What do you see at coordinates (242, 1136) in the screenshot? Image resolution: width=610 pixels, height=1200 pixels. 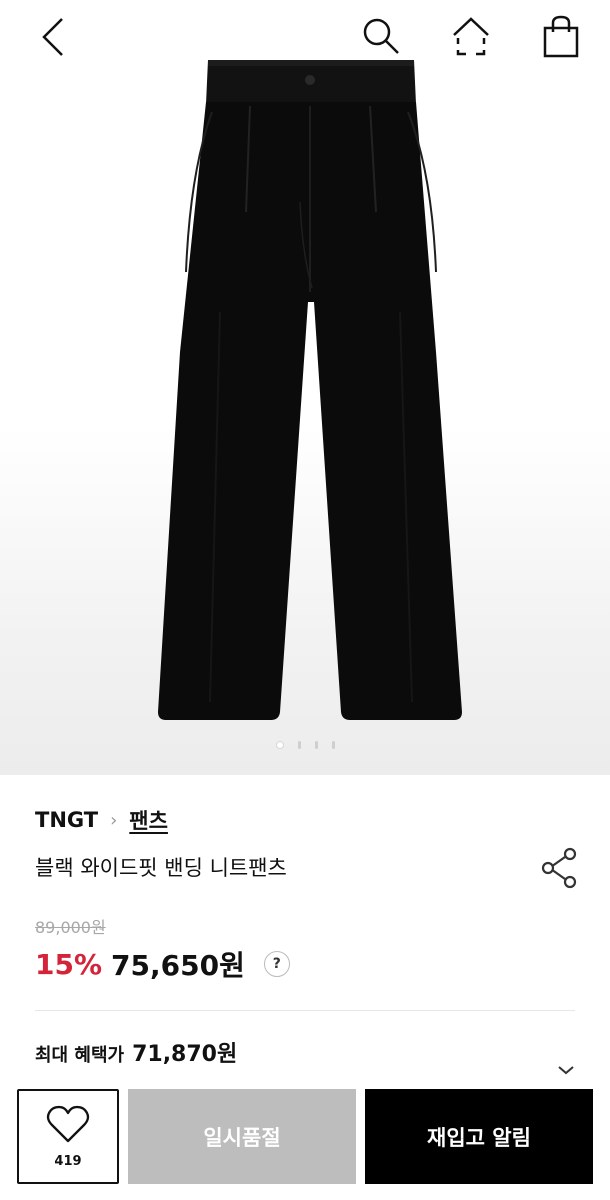 I see `soldout-button: 일시품절` at bounding box center [242, 1136].